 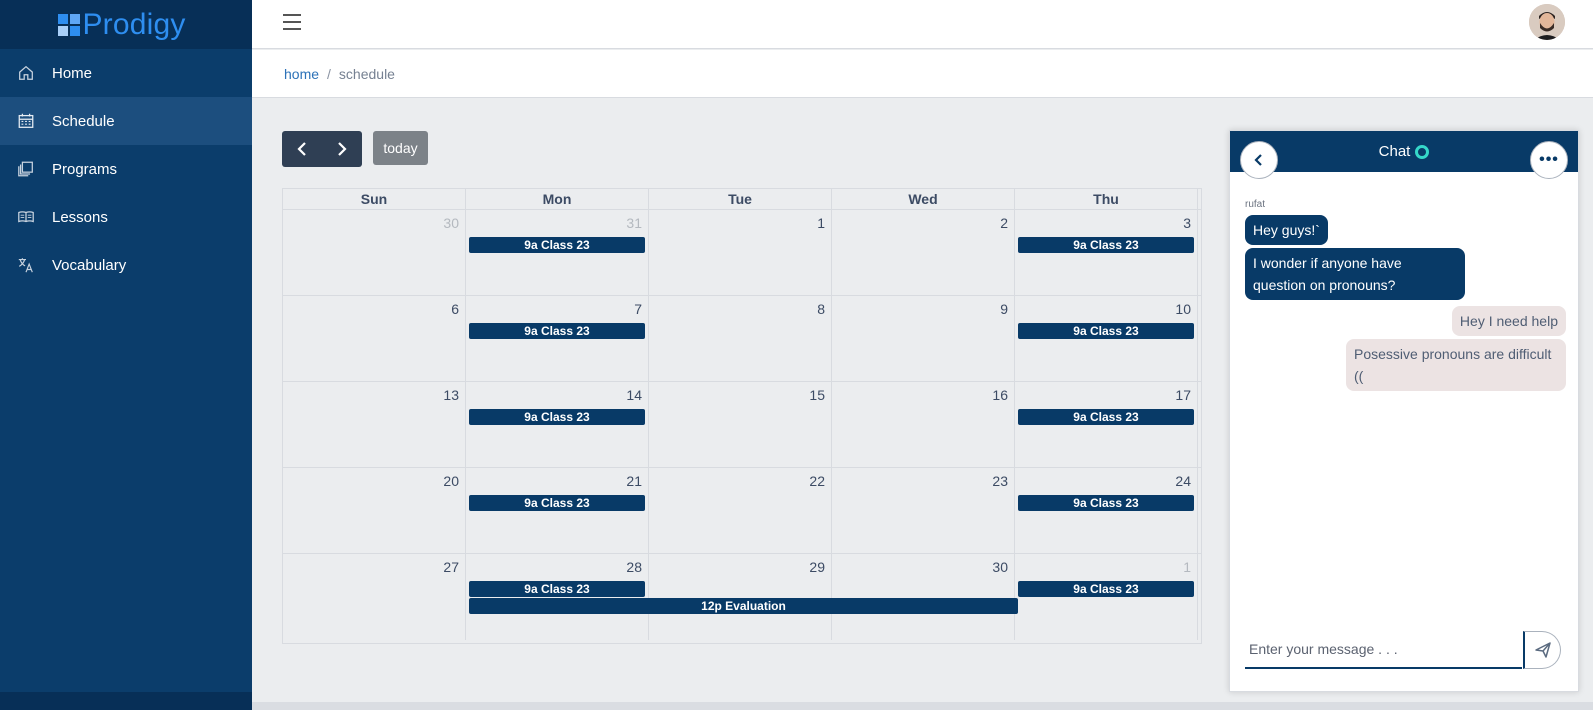 I want to click on calendar-icon, so click(x=26, y=121).